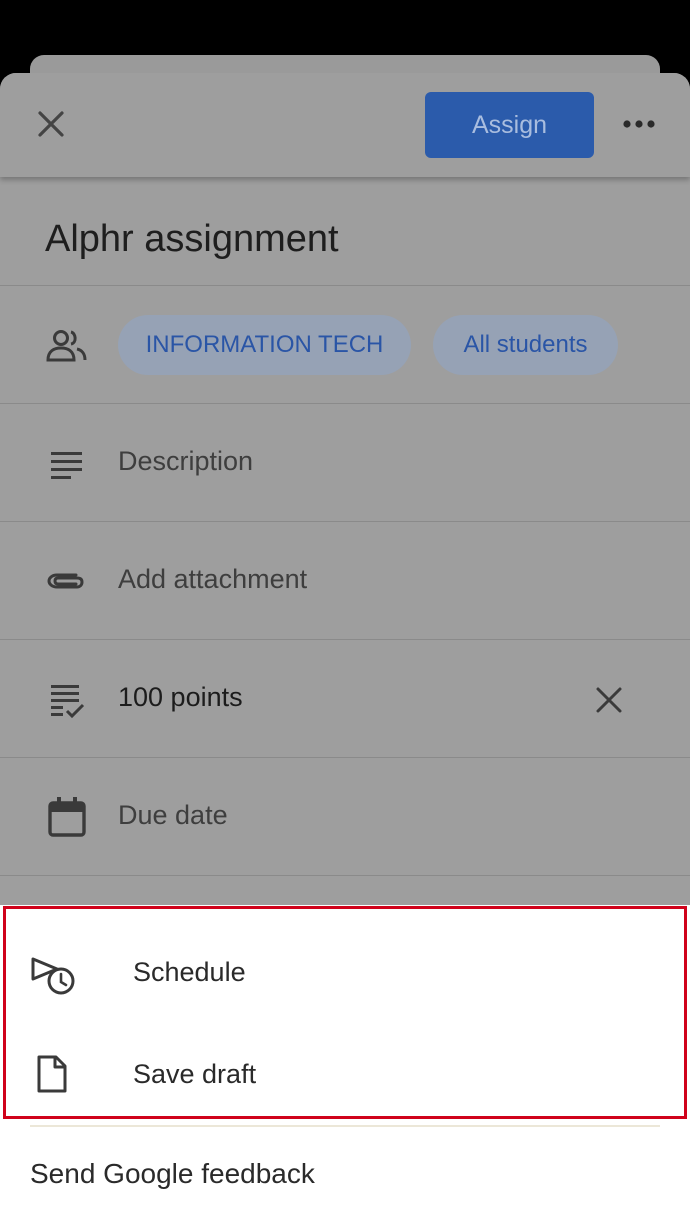  I want to click on assign-button: Assign, so click(509, 125).